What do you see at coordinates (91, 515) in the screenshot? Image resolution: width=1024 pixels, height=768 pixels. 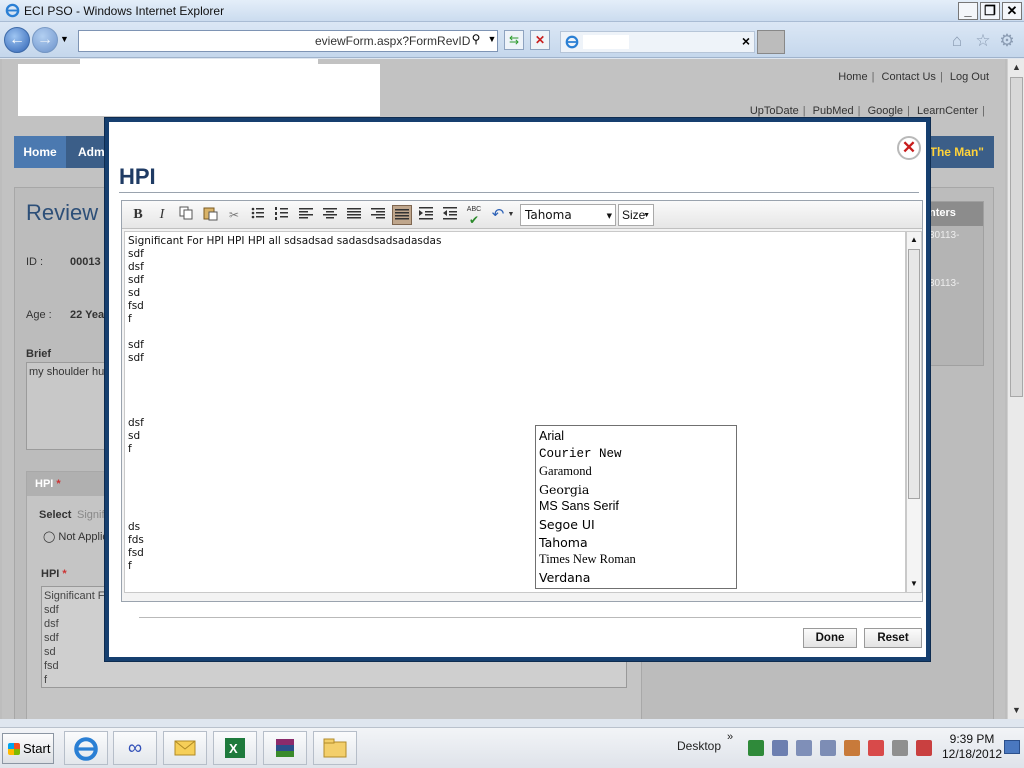 I see `select-value: Signif` at bounding box center [91, 515].